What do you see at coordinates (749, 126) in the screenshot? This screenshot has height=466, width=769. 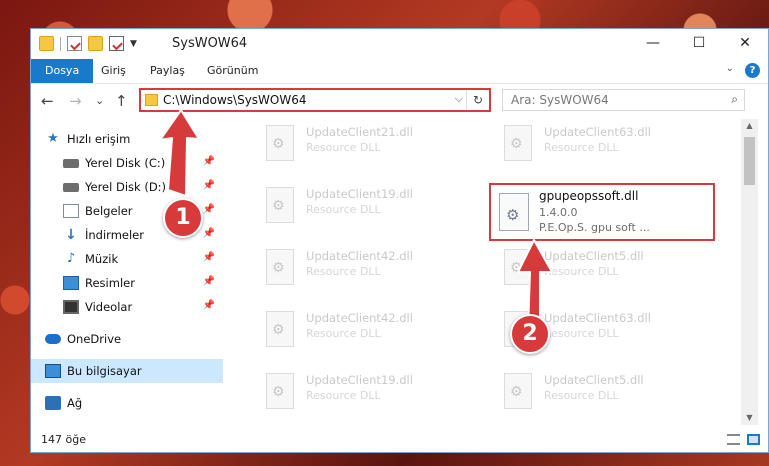 I see `scroll-up-icon: ▲` at bounding box center [749, 126].